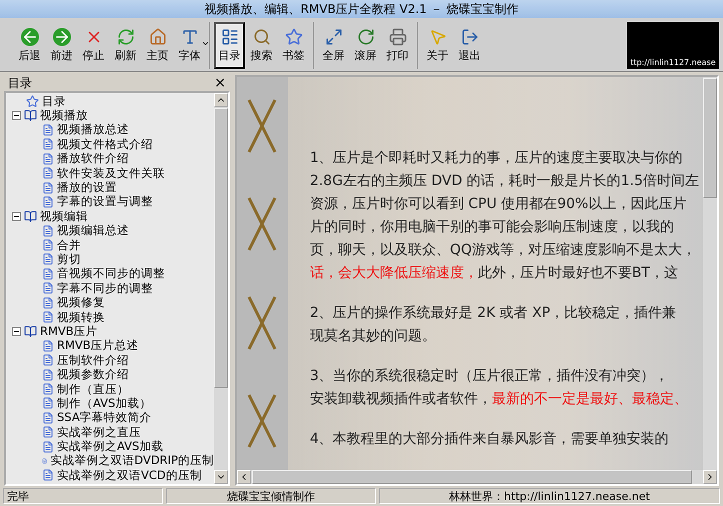  What do you see at coordinates (710, 477) in the screenshot?
I see `scroll-right-button` at bounding box center [710, 477].